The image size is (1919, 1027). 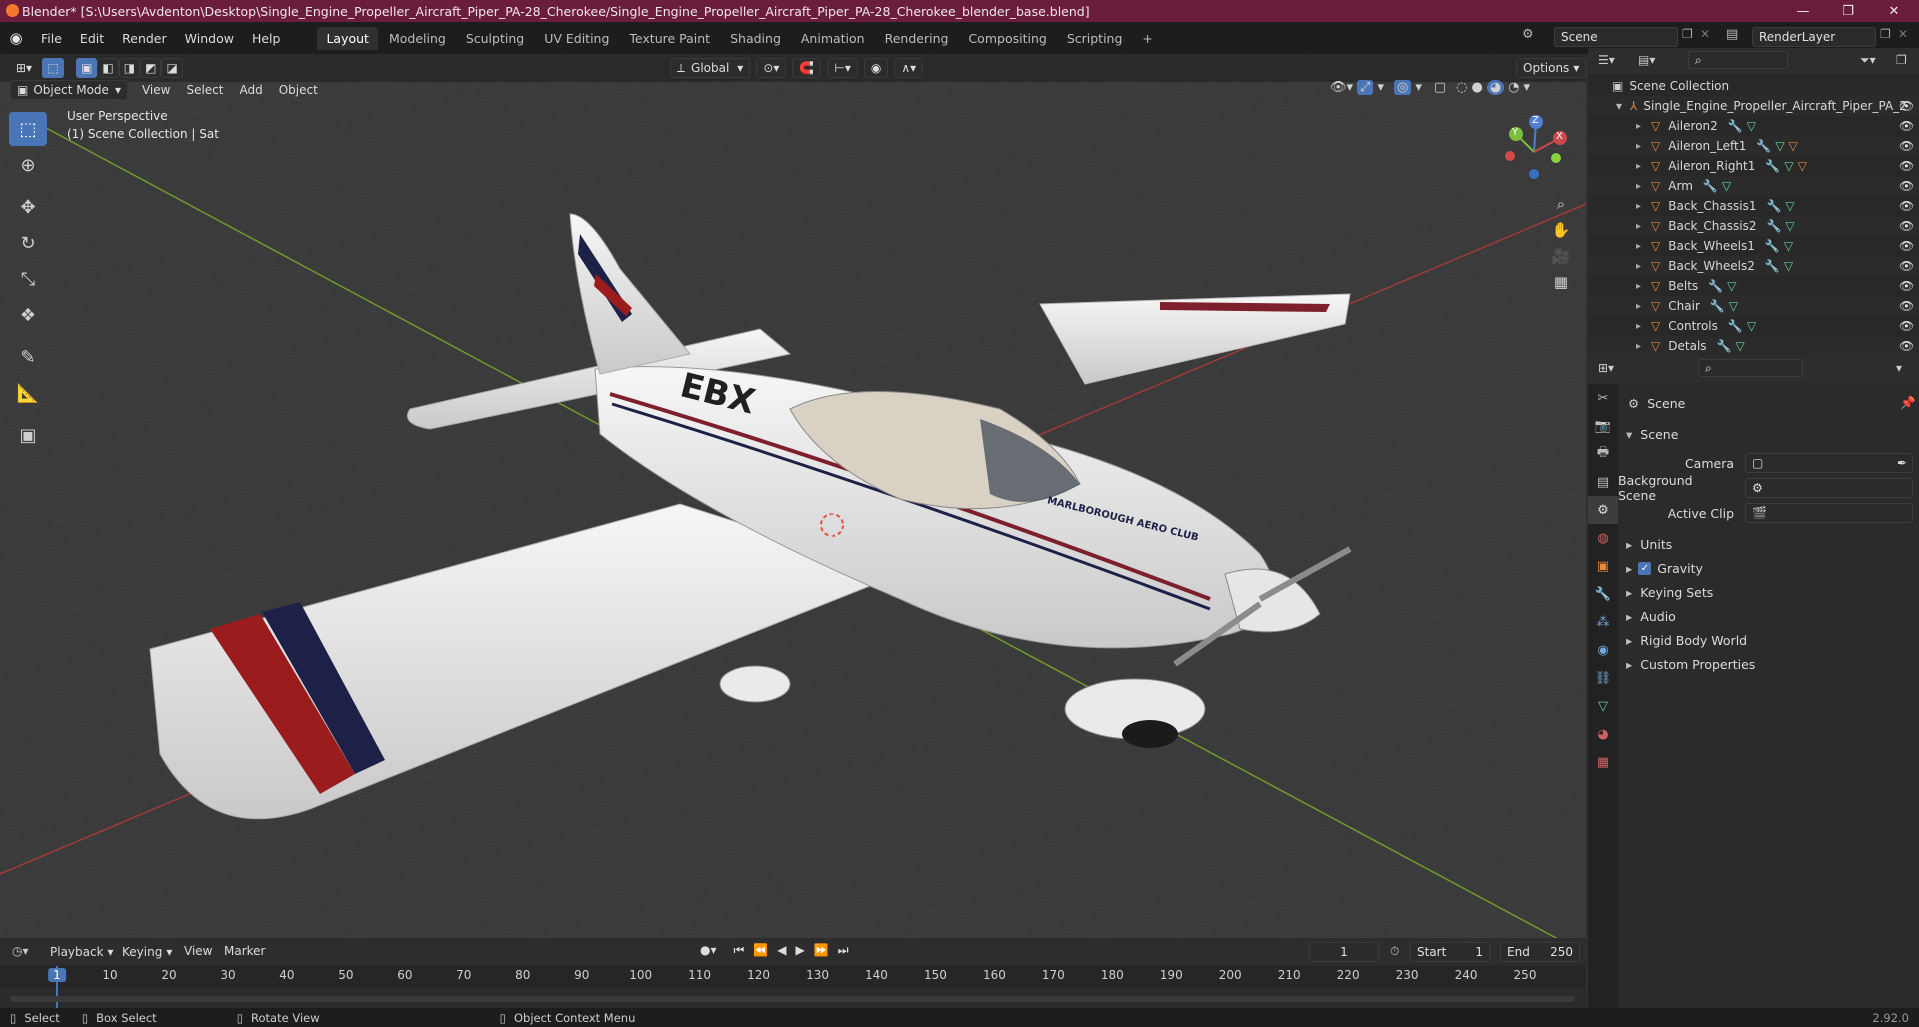 What do you see at coordinates (1753, 146) in the screenshot?
I see `outliner-object-row: ▸ ▽ Aileron_Left1 🔧 ▽ ▽ 👁` at bounding box center [1753, 146].